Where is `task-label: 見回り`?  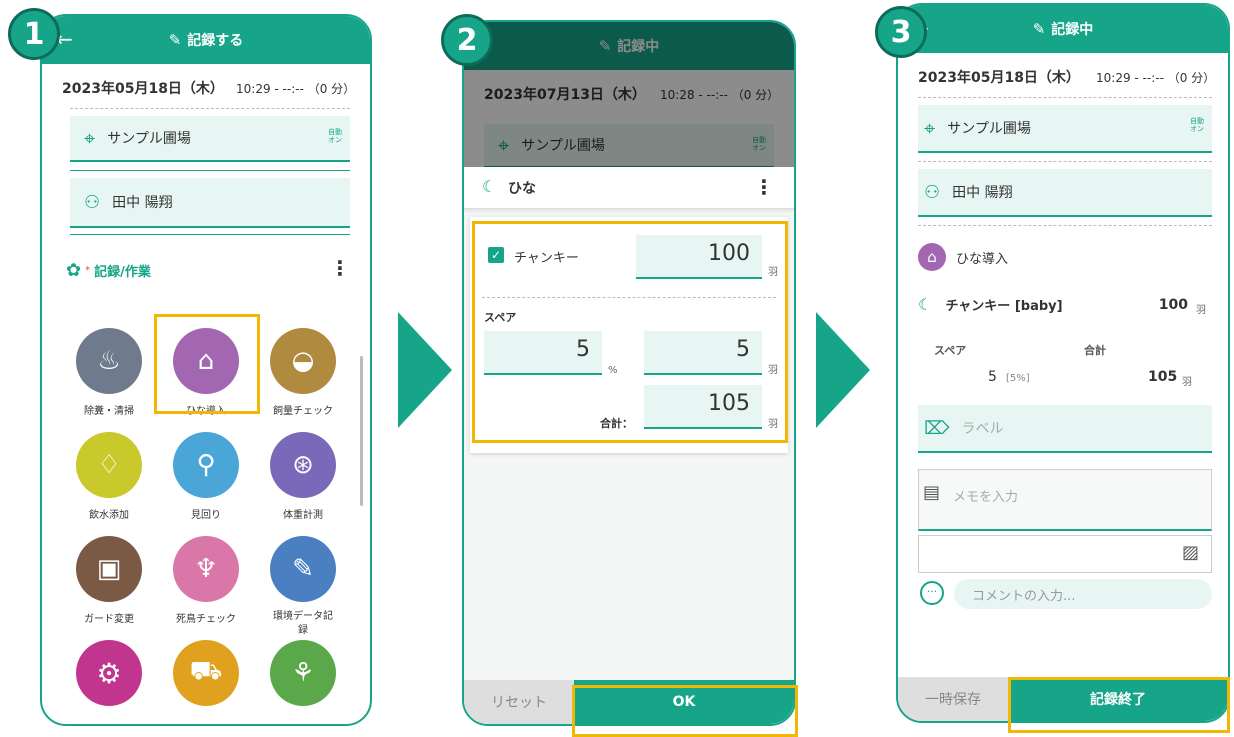 task-label: 見回り is located at coordinates (206, 515).